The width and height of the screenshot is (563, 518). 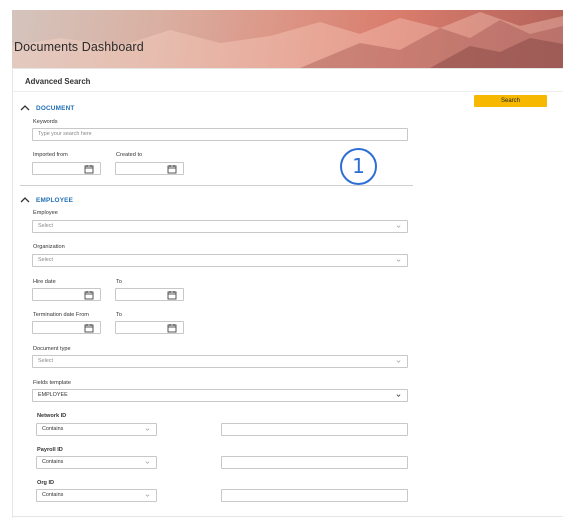 I want to click on org-id-operator-select: Contains, so click(x=96, y=495).